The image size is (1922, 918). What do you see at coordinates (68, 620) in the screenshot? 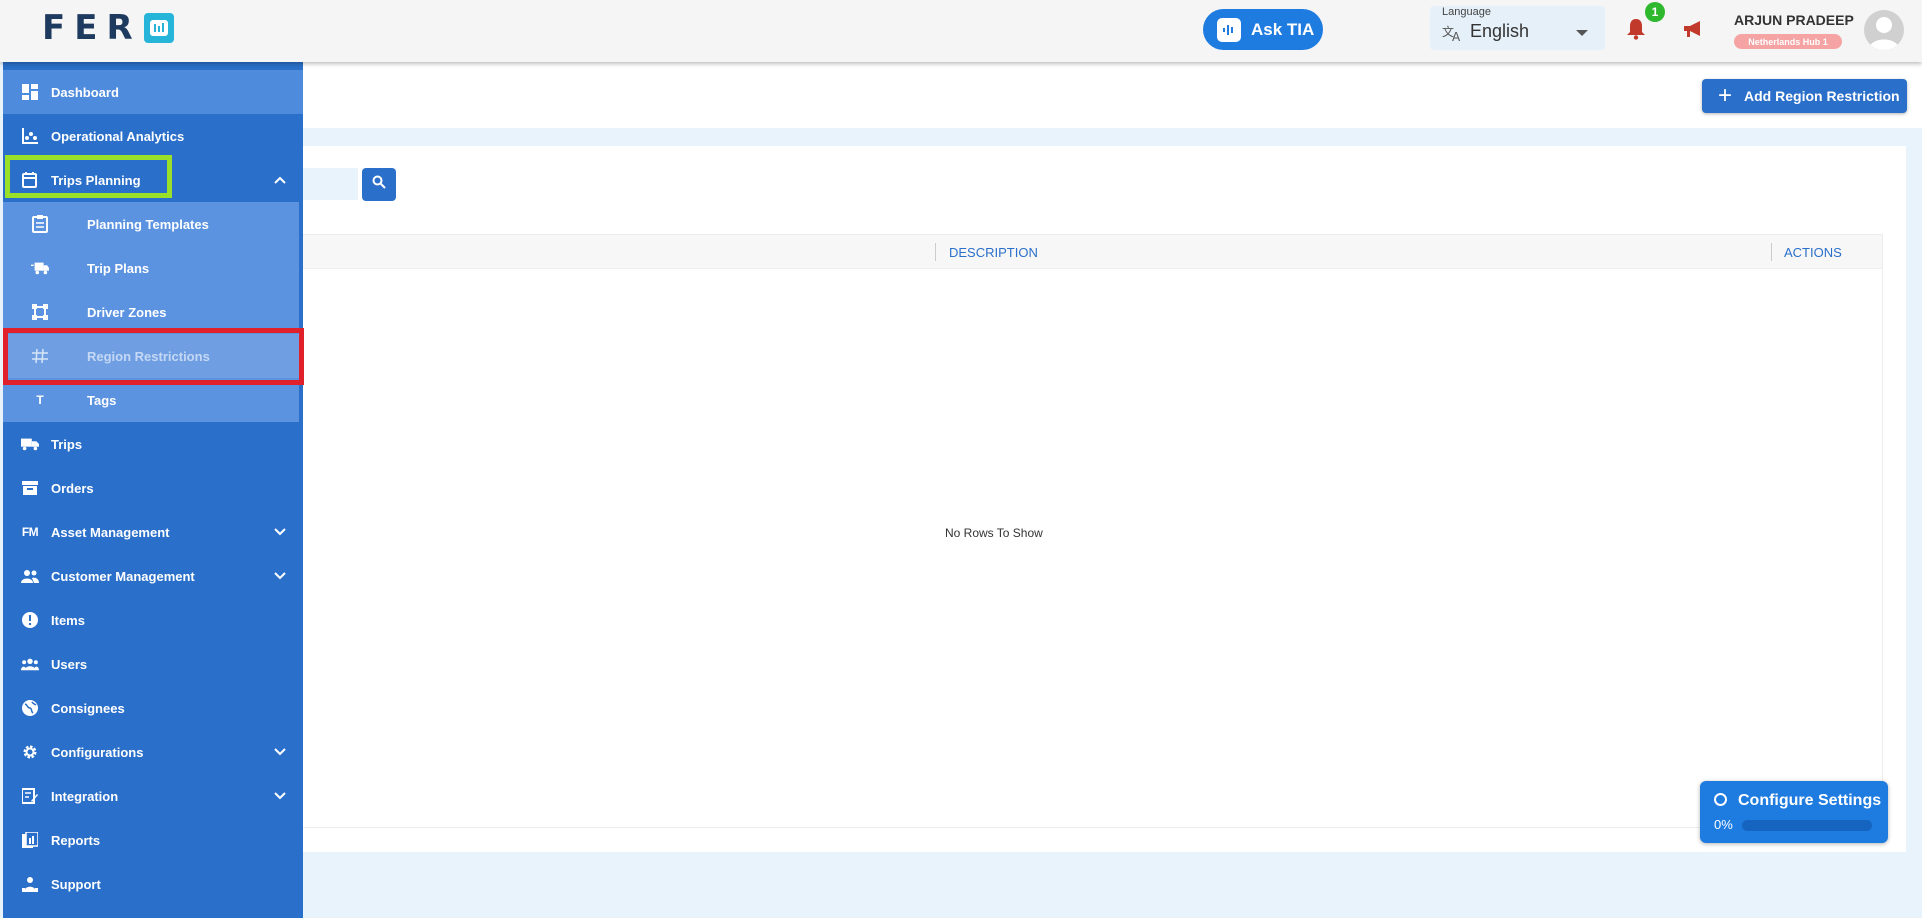
I see `sidebar-item-label: Items` at bounding box center [68, 620].